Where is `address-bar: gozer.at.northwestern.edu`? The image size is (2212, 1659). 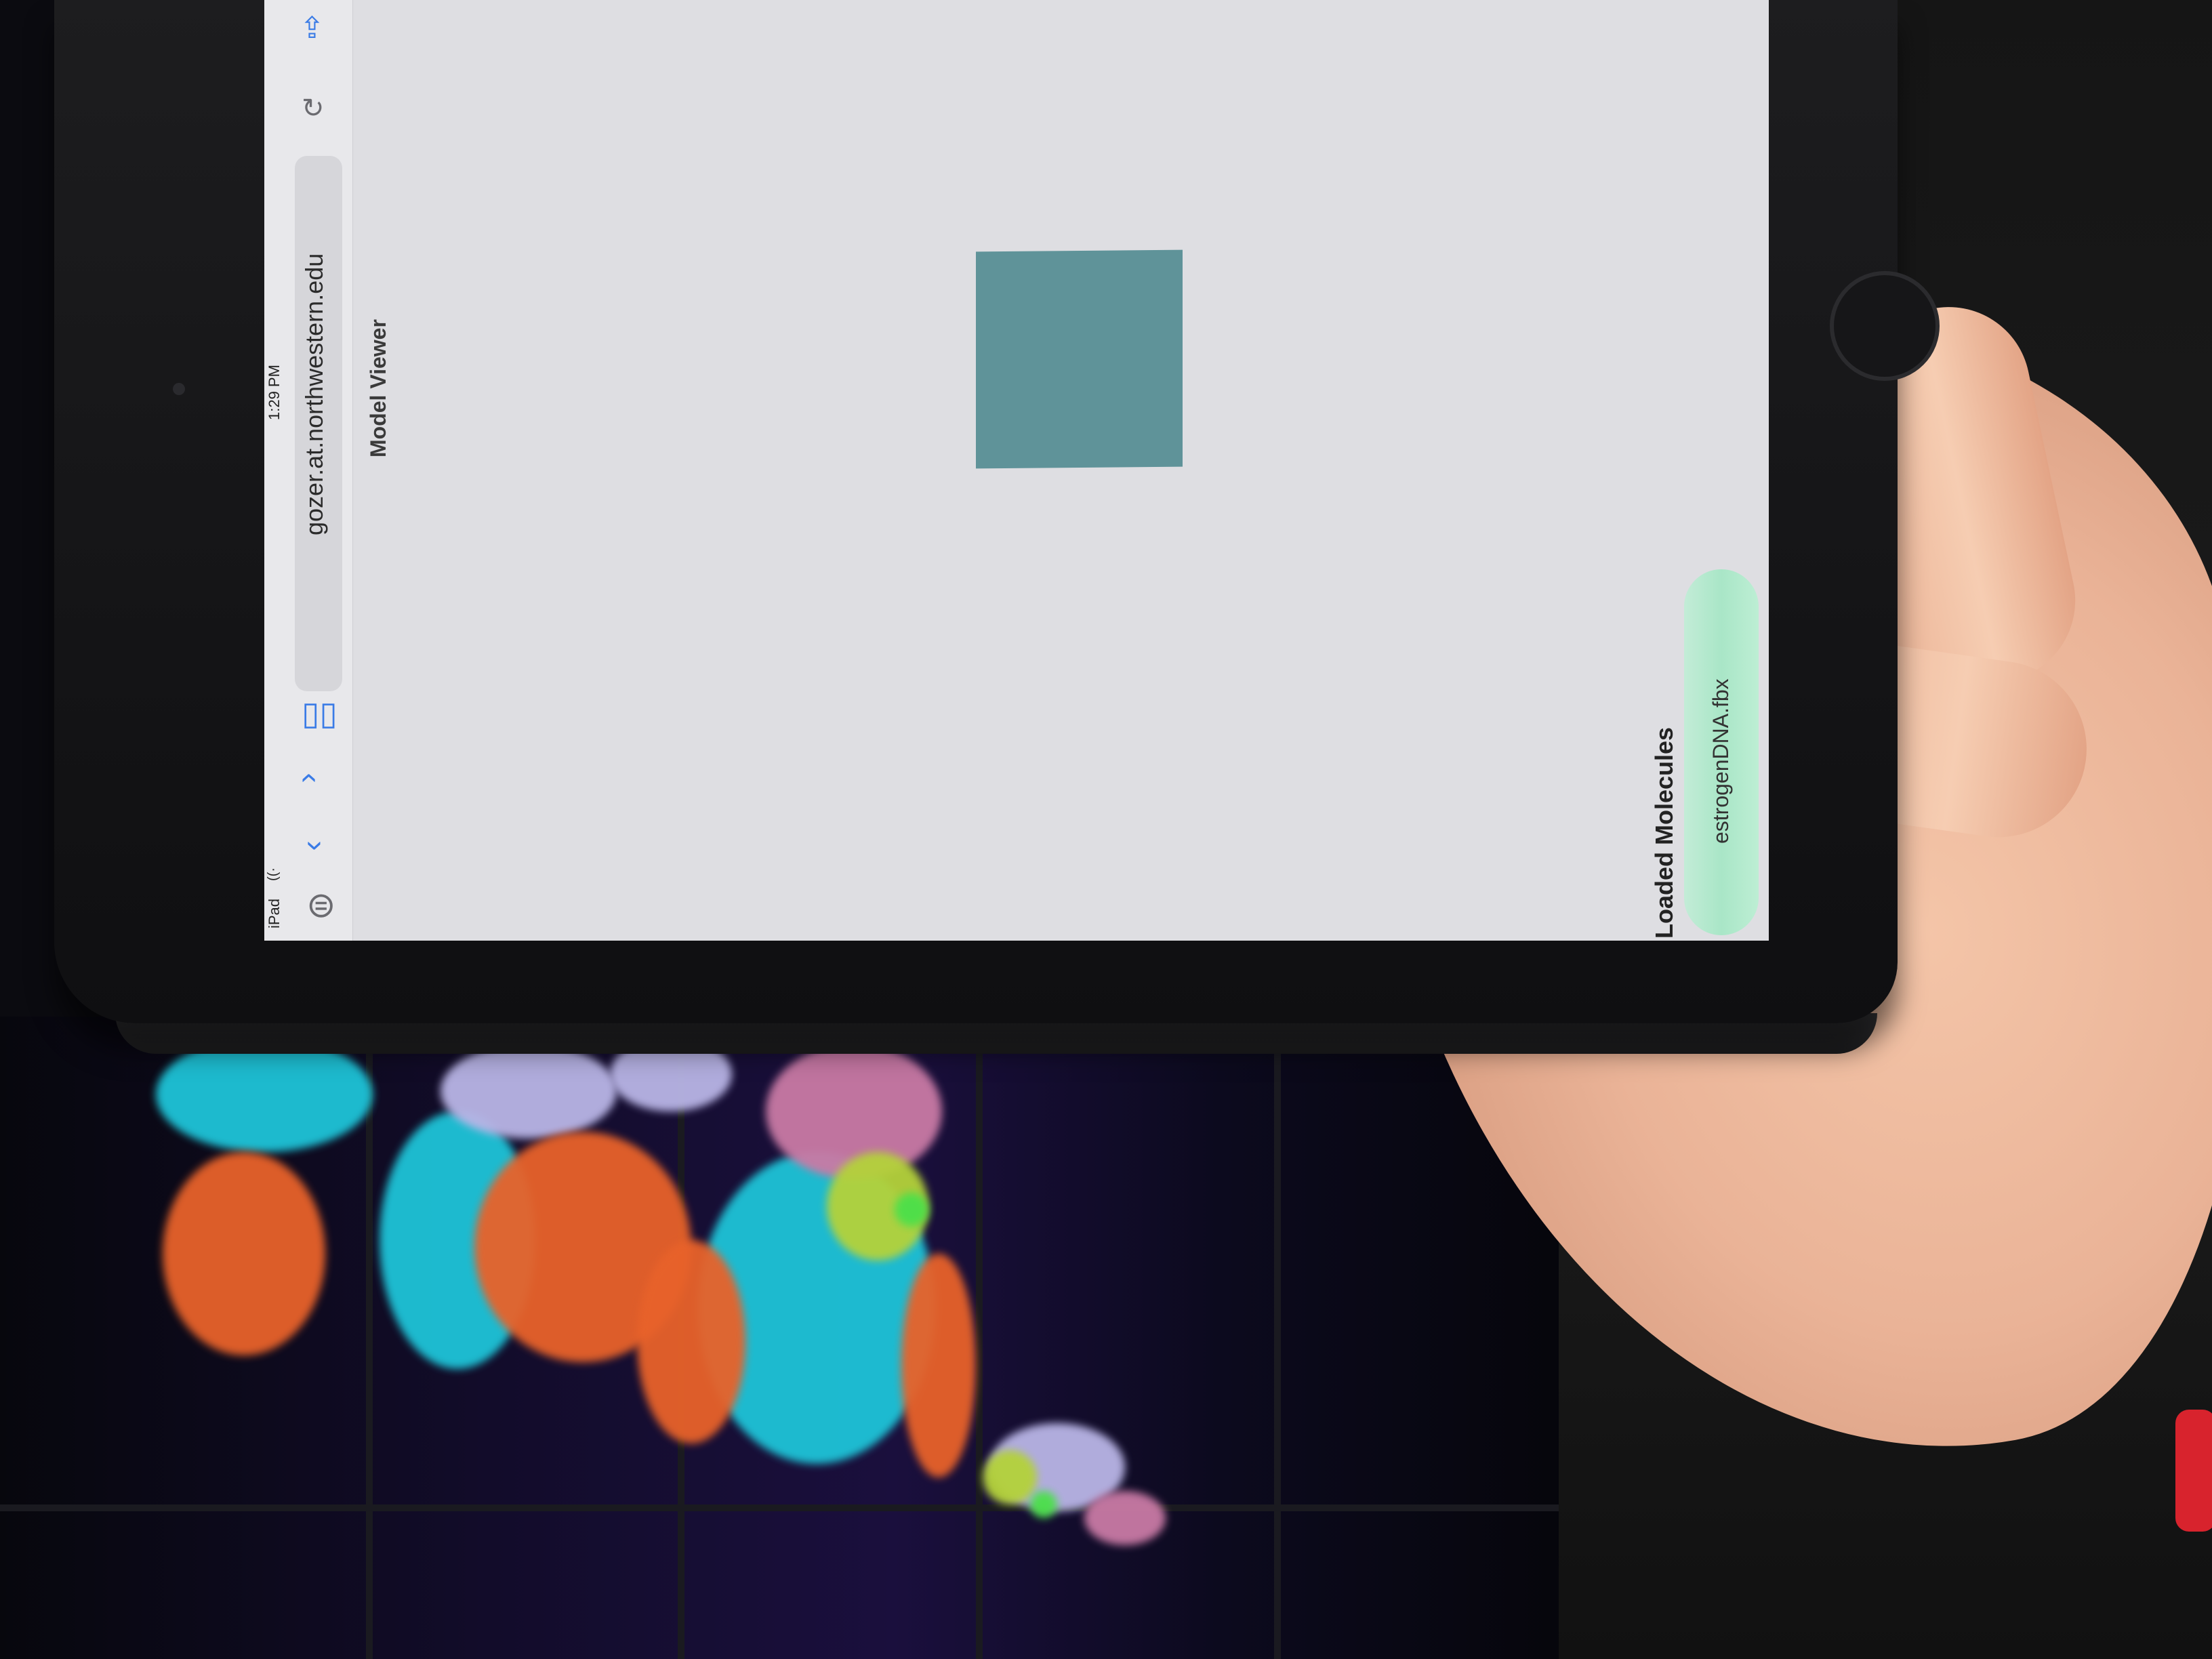 address-bar: gozer.at.northwestern.edu is located at coordinates (318, 424).